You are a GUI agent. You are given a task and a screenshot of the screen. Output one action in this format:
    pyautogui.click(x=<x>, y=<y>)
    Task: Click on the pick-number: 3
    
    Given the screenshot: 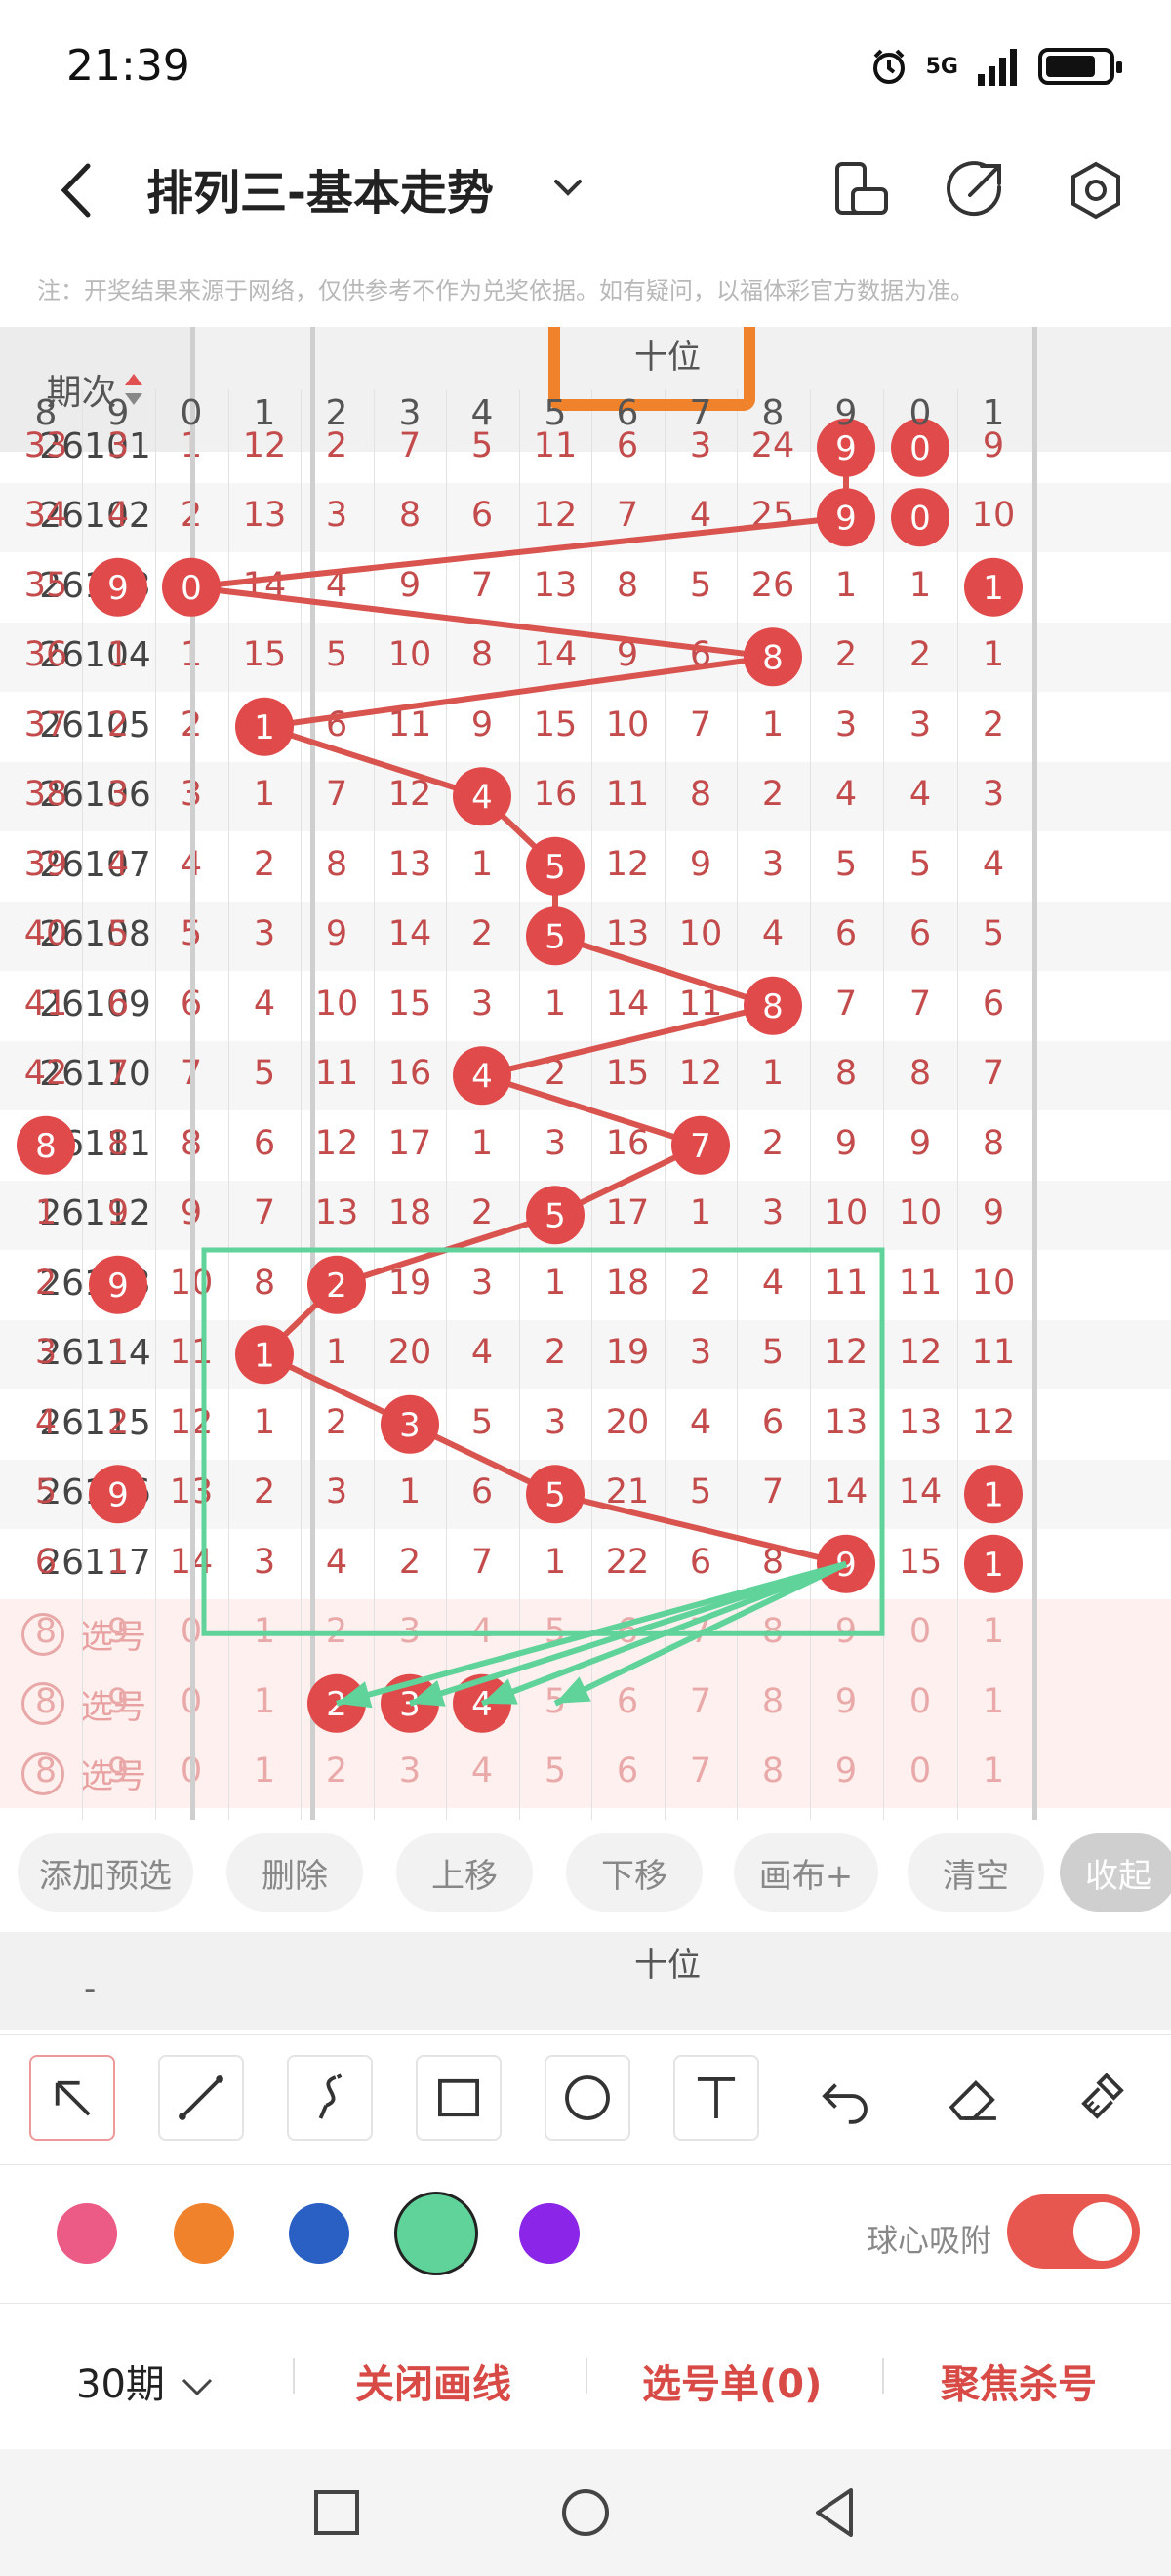 What is the action you would take?
    pyautogui.click(x=410, y=1701)
    